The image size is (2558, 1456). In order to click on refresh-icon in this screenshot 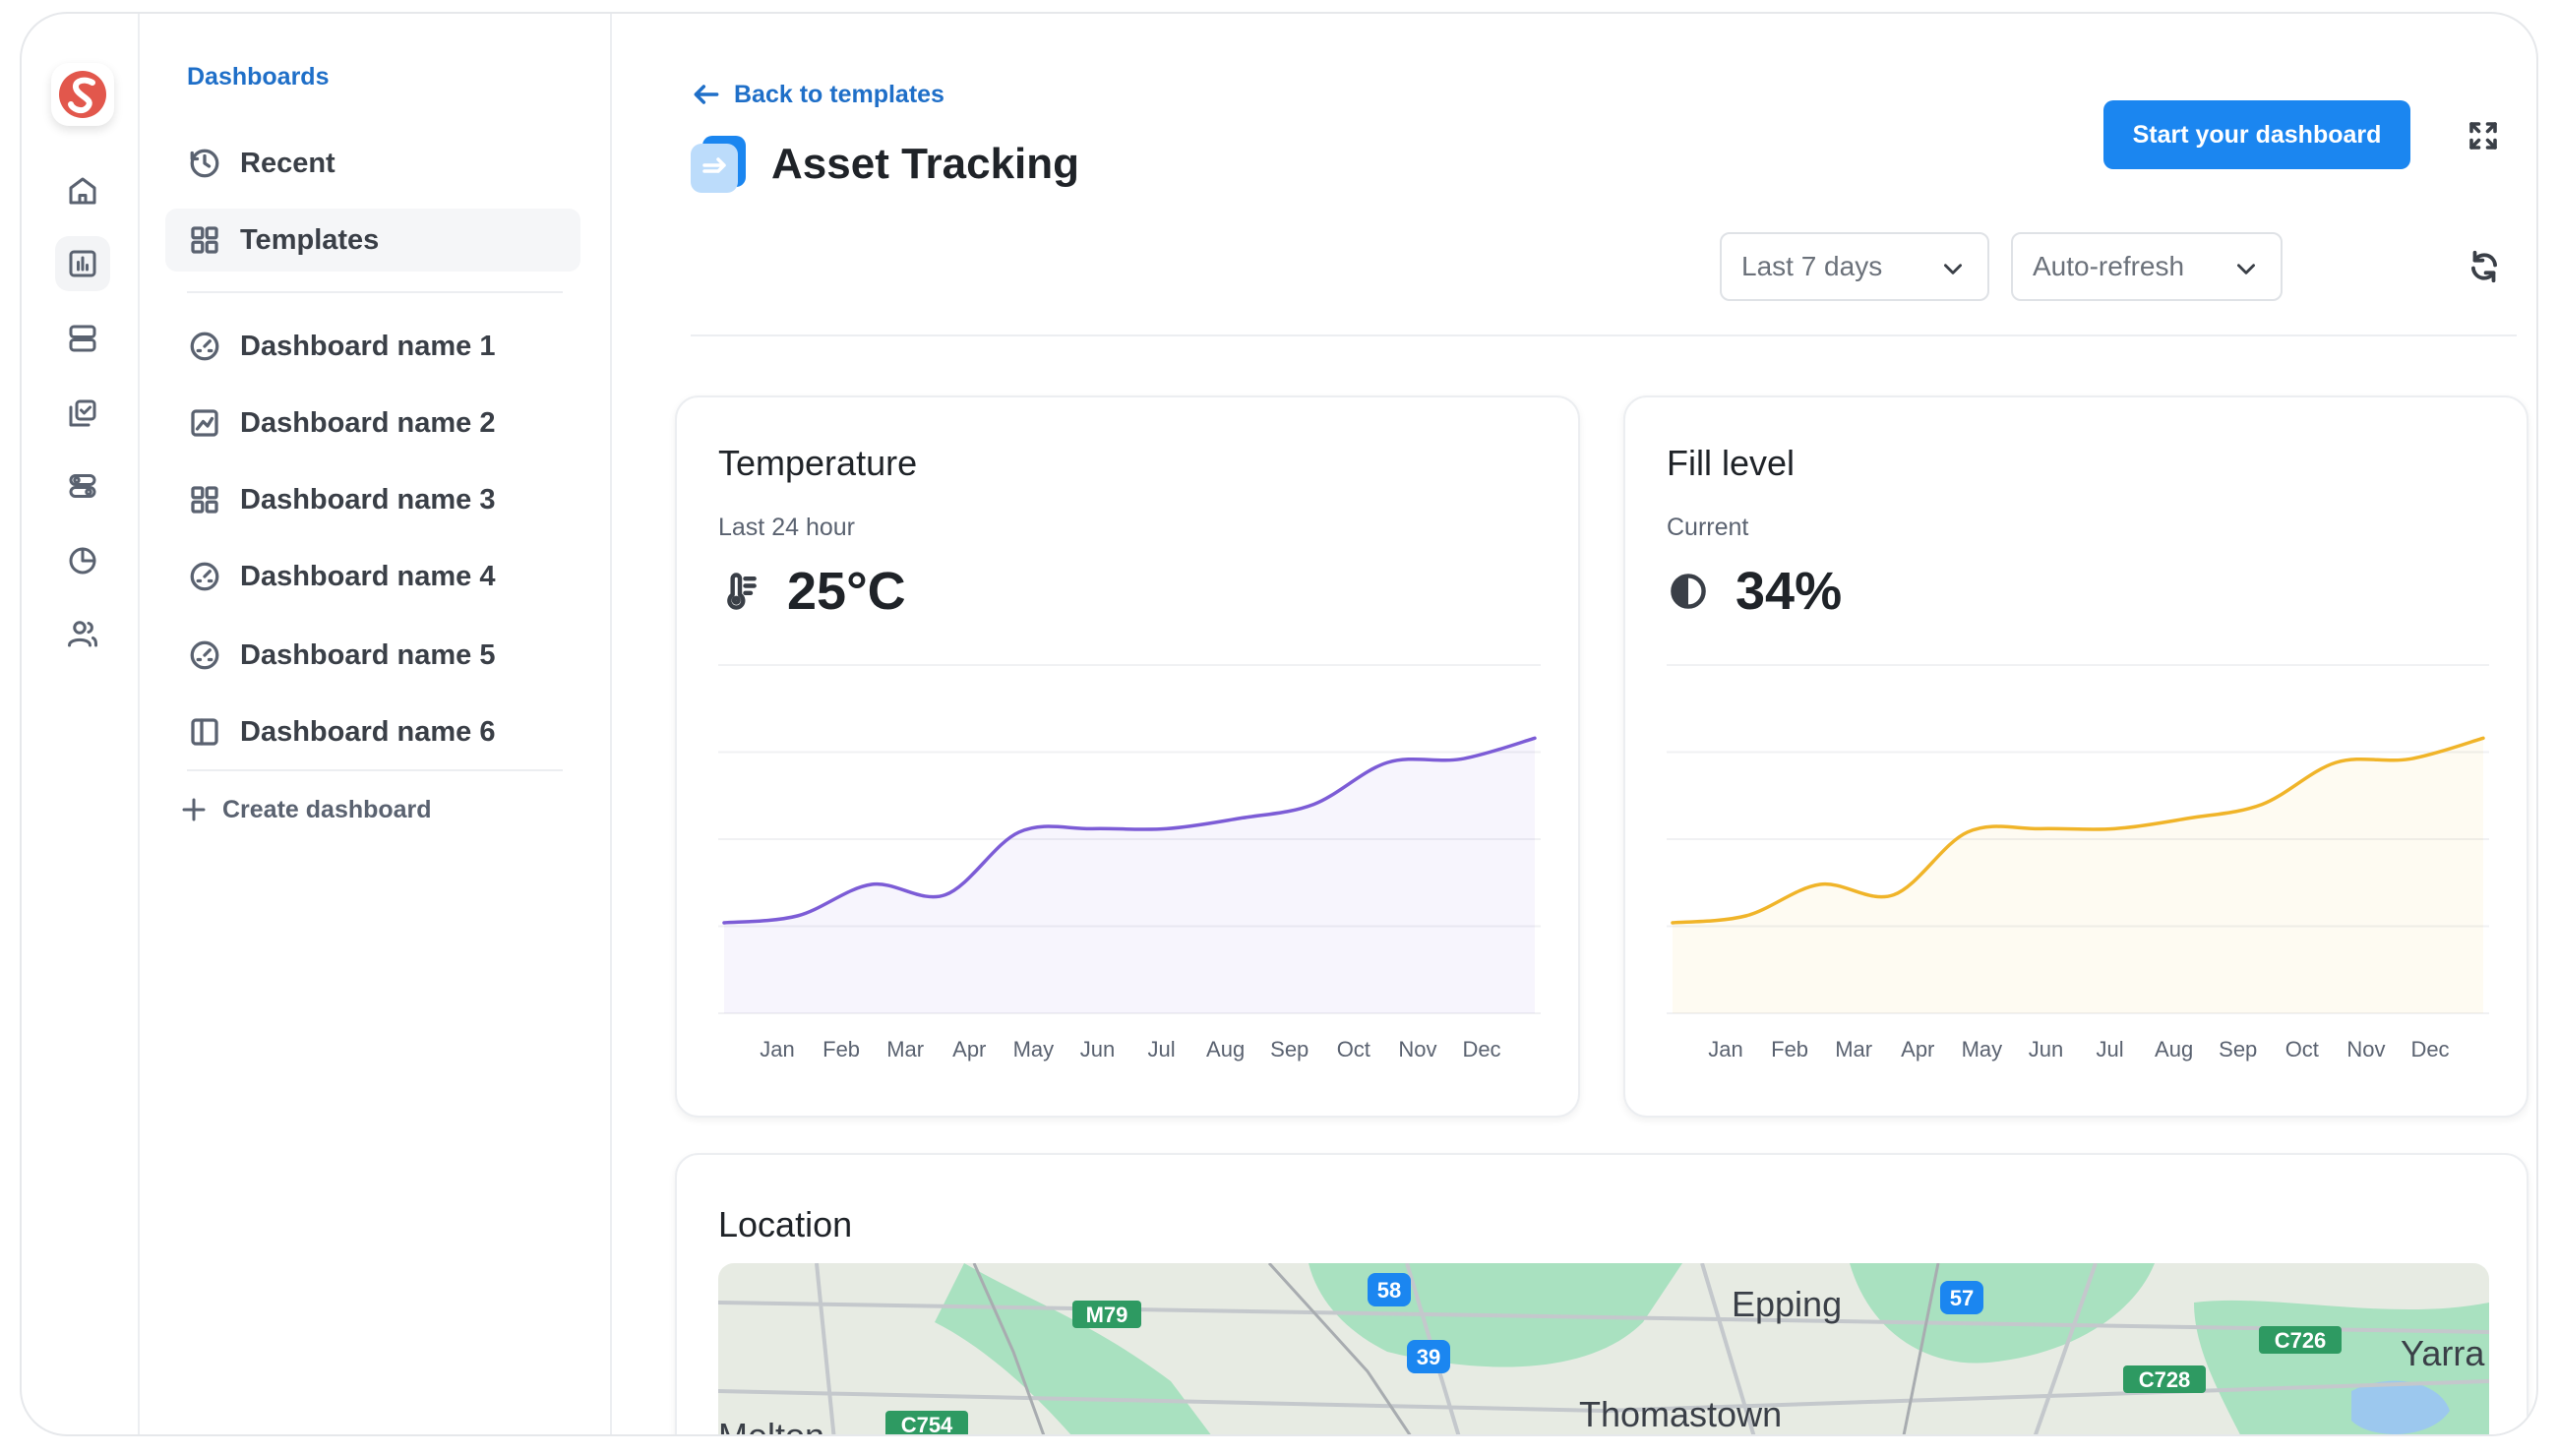, I will do `click(2484, 266)`.